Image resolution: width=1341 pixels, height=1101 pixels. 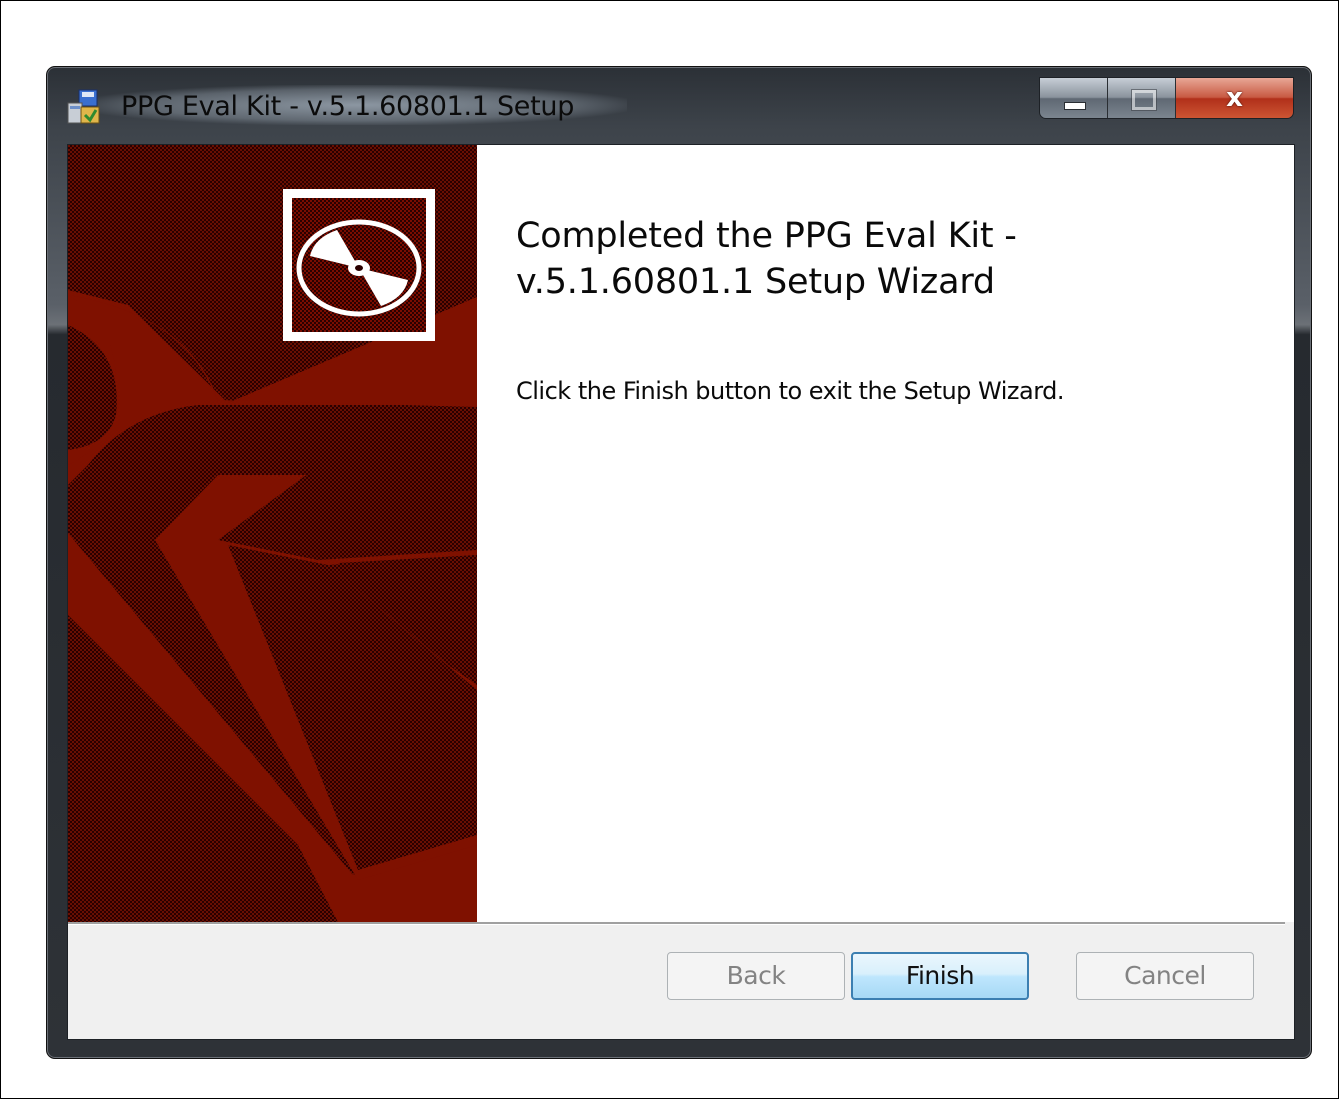 What do you see at coordinates (84, 107) in the screenshot?
I see `installer-icon` at bounding box center [84, 107].